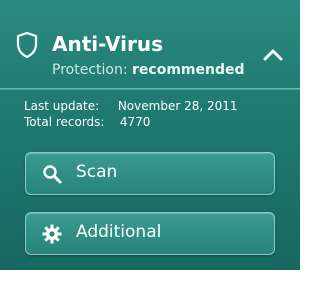 The image size is (320, 300). What do you see at coordinates (119, 232) in the screenshot?
I see `additional-button-label: Additional` at bounding box center [119, 232].